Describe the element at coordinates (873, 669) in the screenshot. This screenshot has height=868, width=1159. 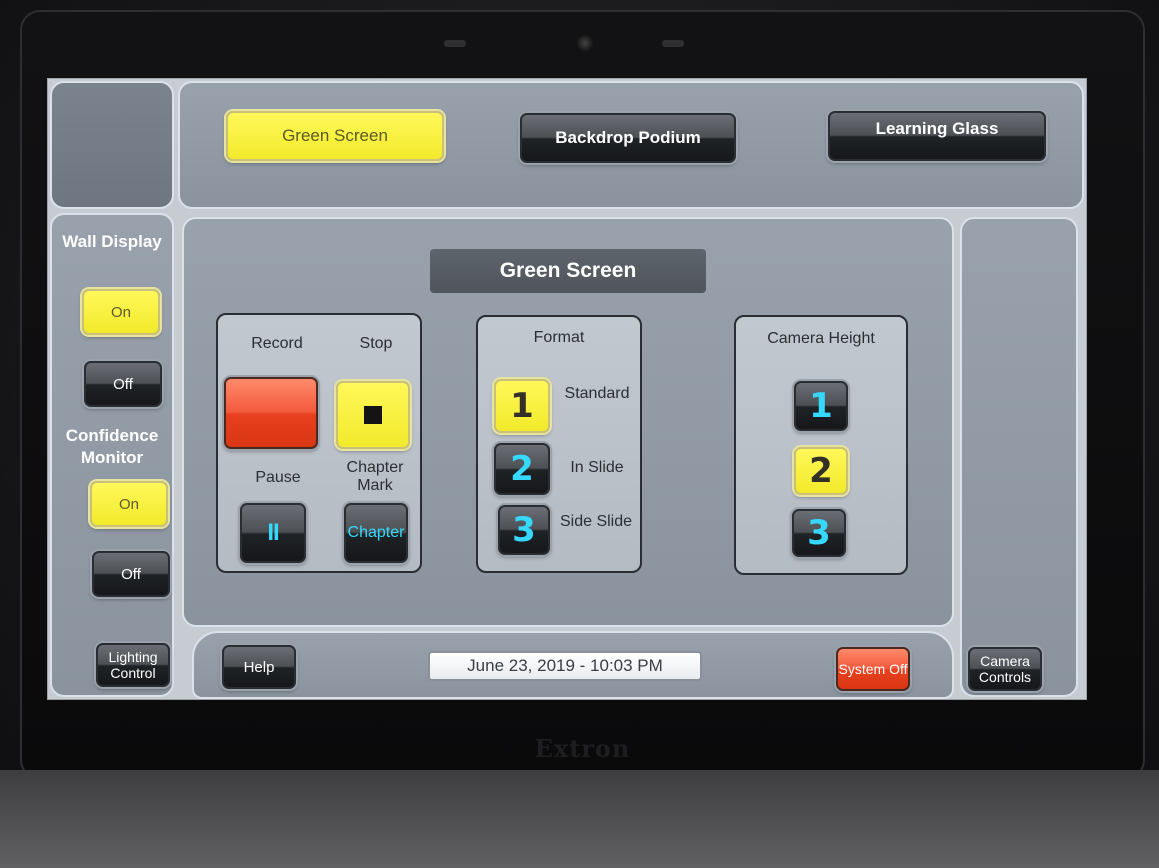
I see `system-off-button: System Off` at that location.